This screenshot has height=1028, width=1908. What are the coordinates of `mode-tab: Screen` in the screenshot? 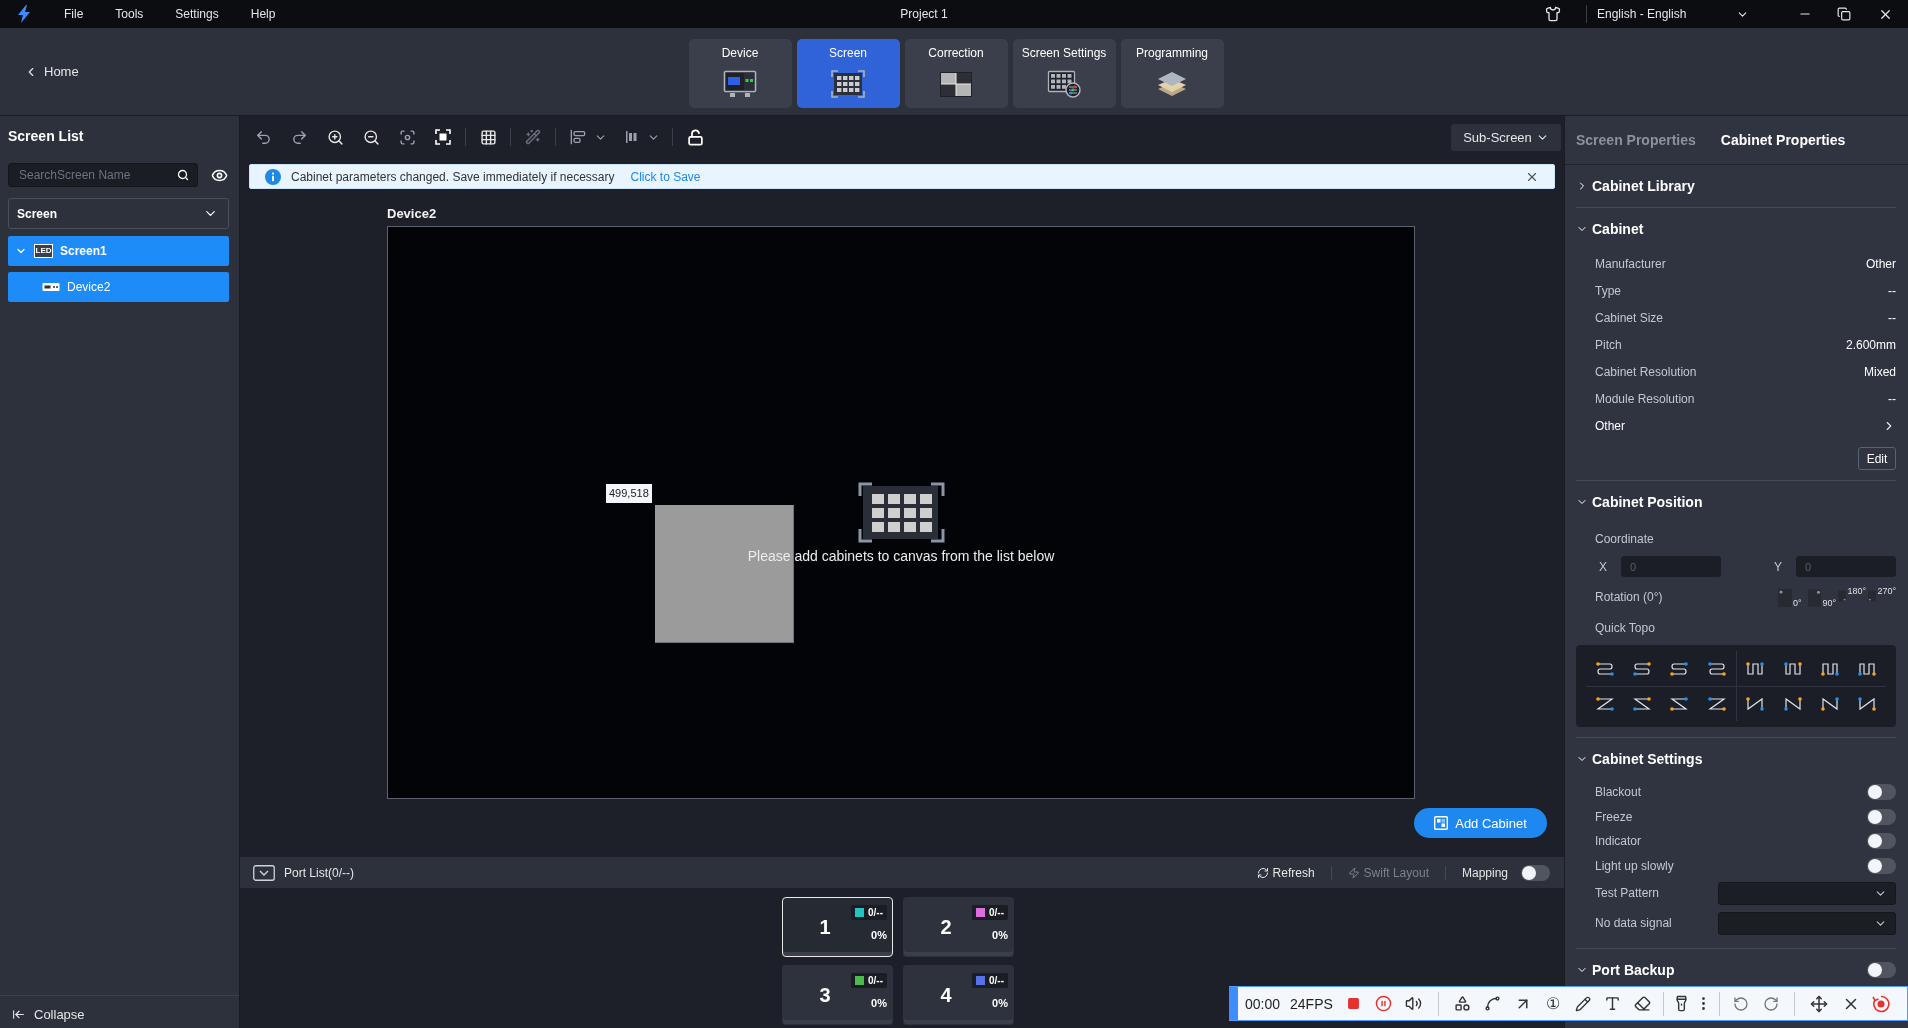 It's located at (848, 73).